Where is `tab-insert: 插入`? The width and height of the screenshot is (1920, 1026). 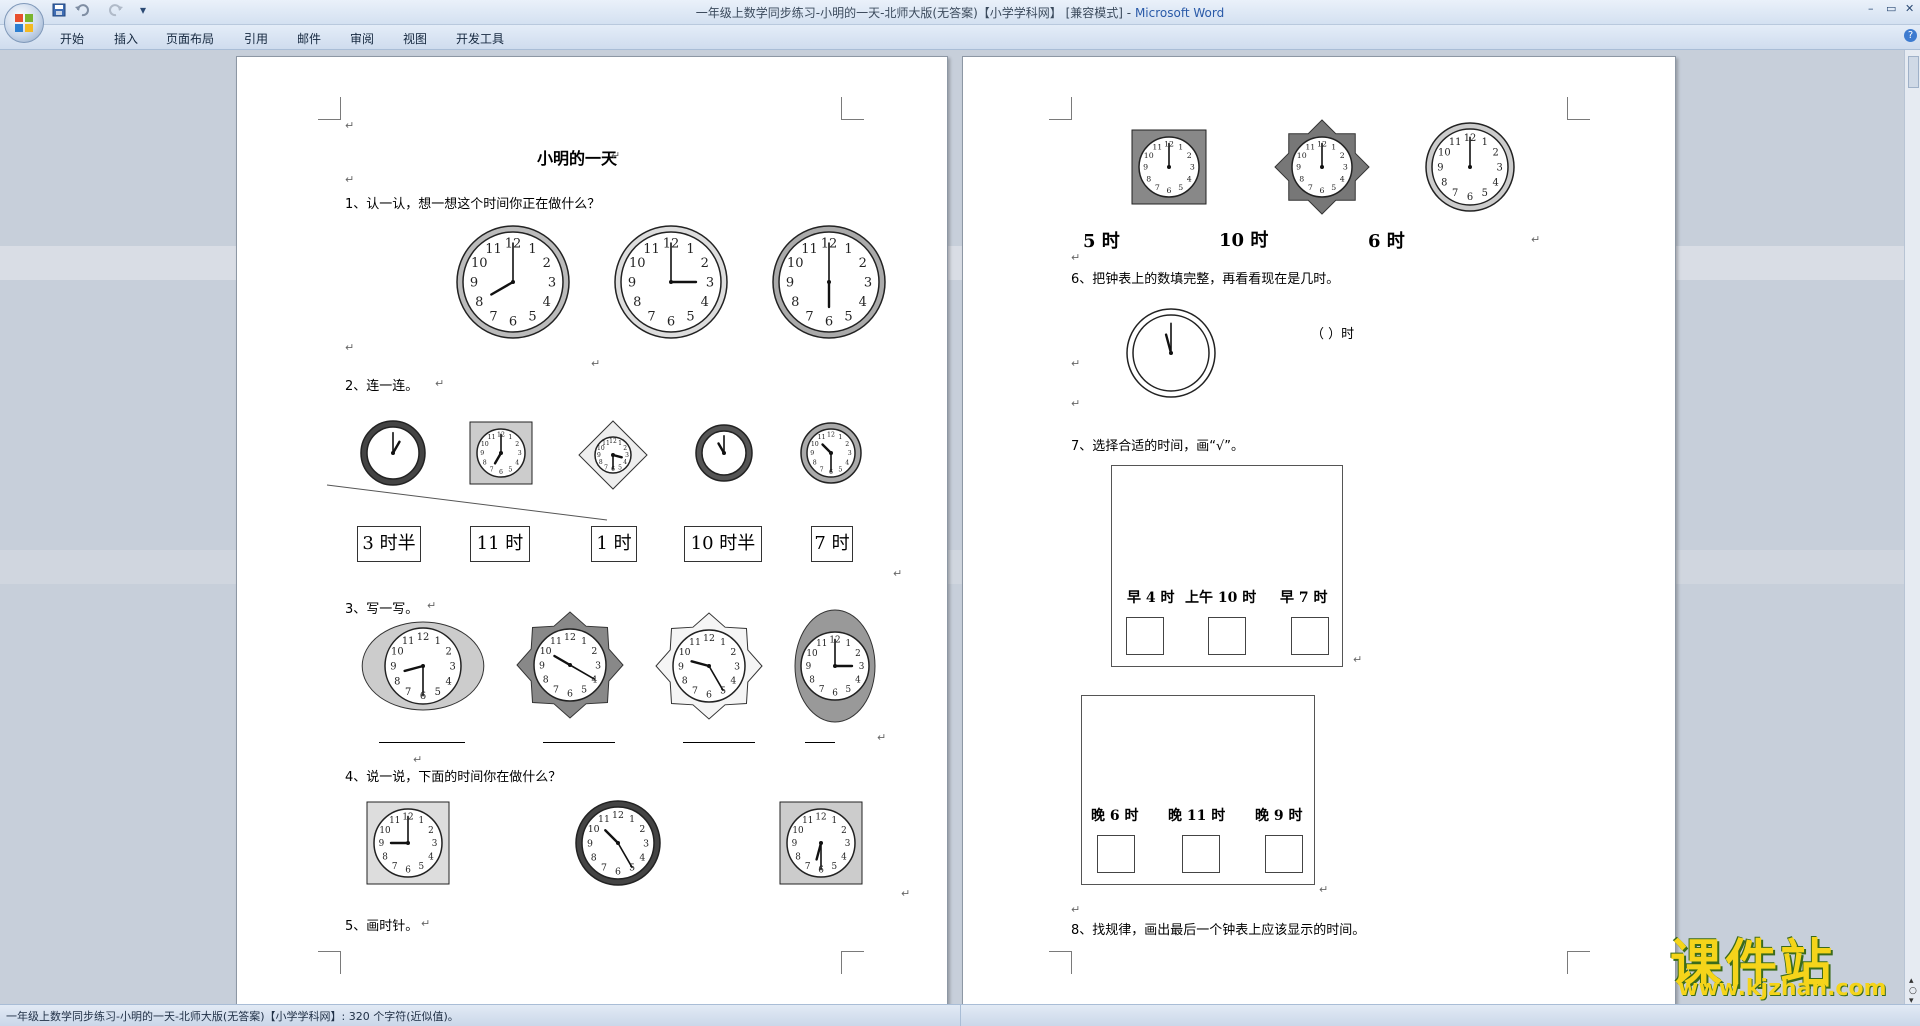 tab-insert: 插入 is located at coordinates (126, 38).